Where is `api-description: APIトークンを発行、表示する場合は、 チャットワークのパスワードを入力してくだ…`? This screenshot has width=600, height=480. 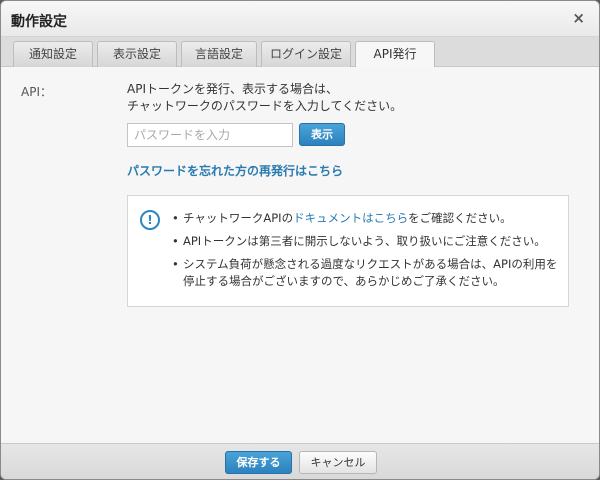
api-description: APIトークンを発行、表示する場合は、 チャットワークのパスワードを入力してくだ… is located at coordinates (347, 98).